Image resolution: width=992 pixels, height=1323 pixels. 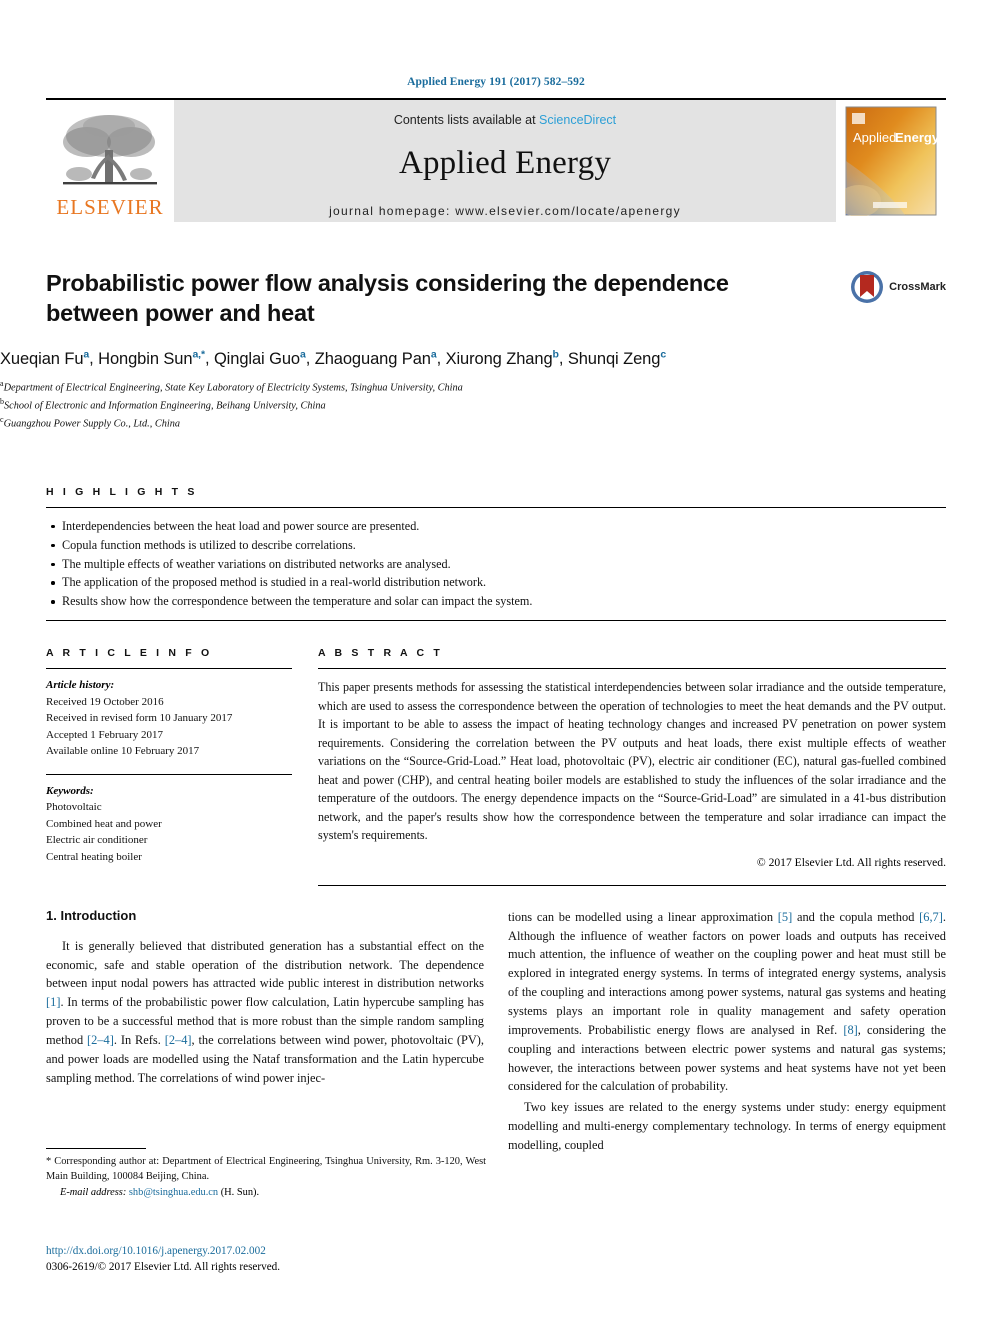 What do you see at coordinates (239, 1192) in the screenshot?
I see `email-suffix: (H. Sun).` at bounding box center [239, 1192].